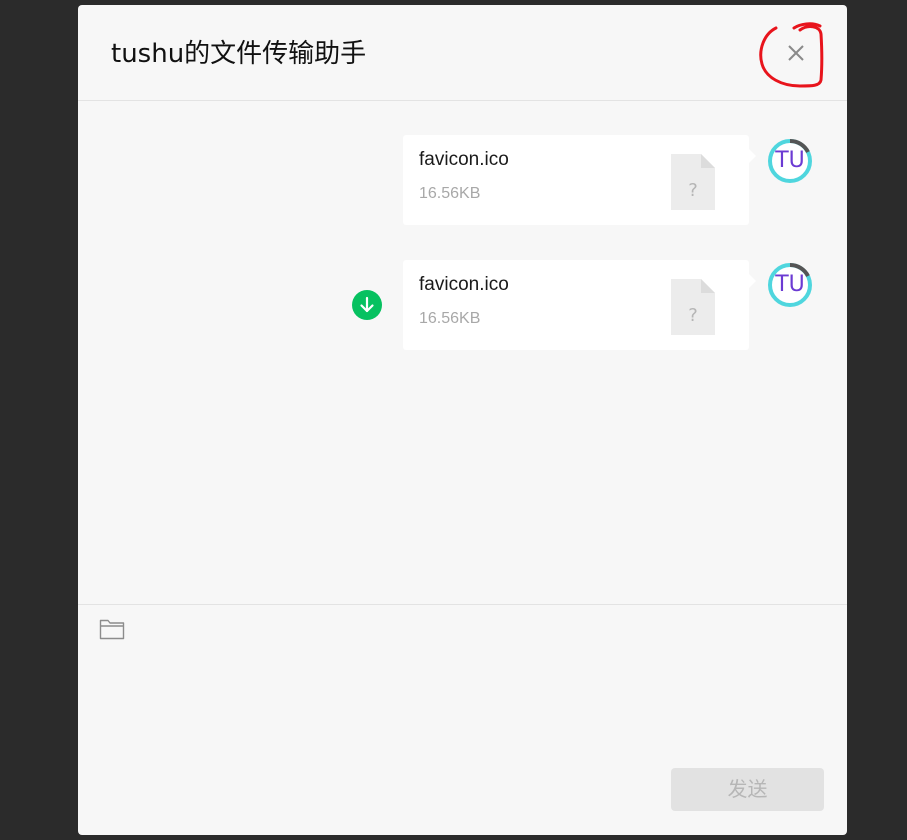  What do you see at coordinates (747, 789) in the screenshot?
I see `send-button: 发送` at bounding box center [747, 789].